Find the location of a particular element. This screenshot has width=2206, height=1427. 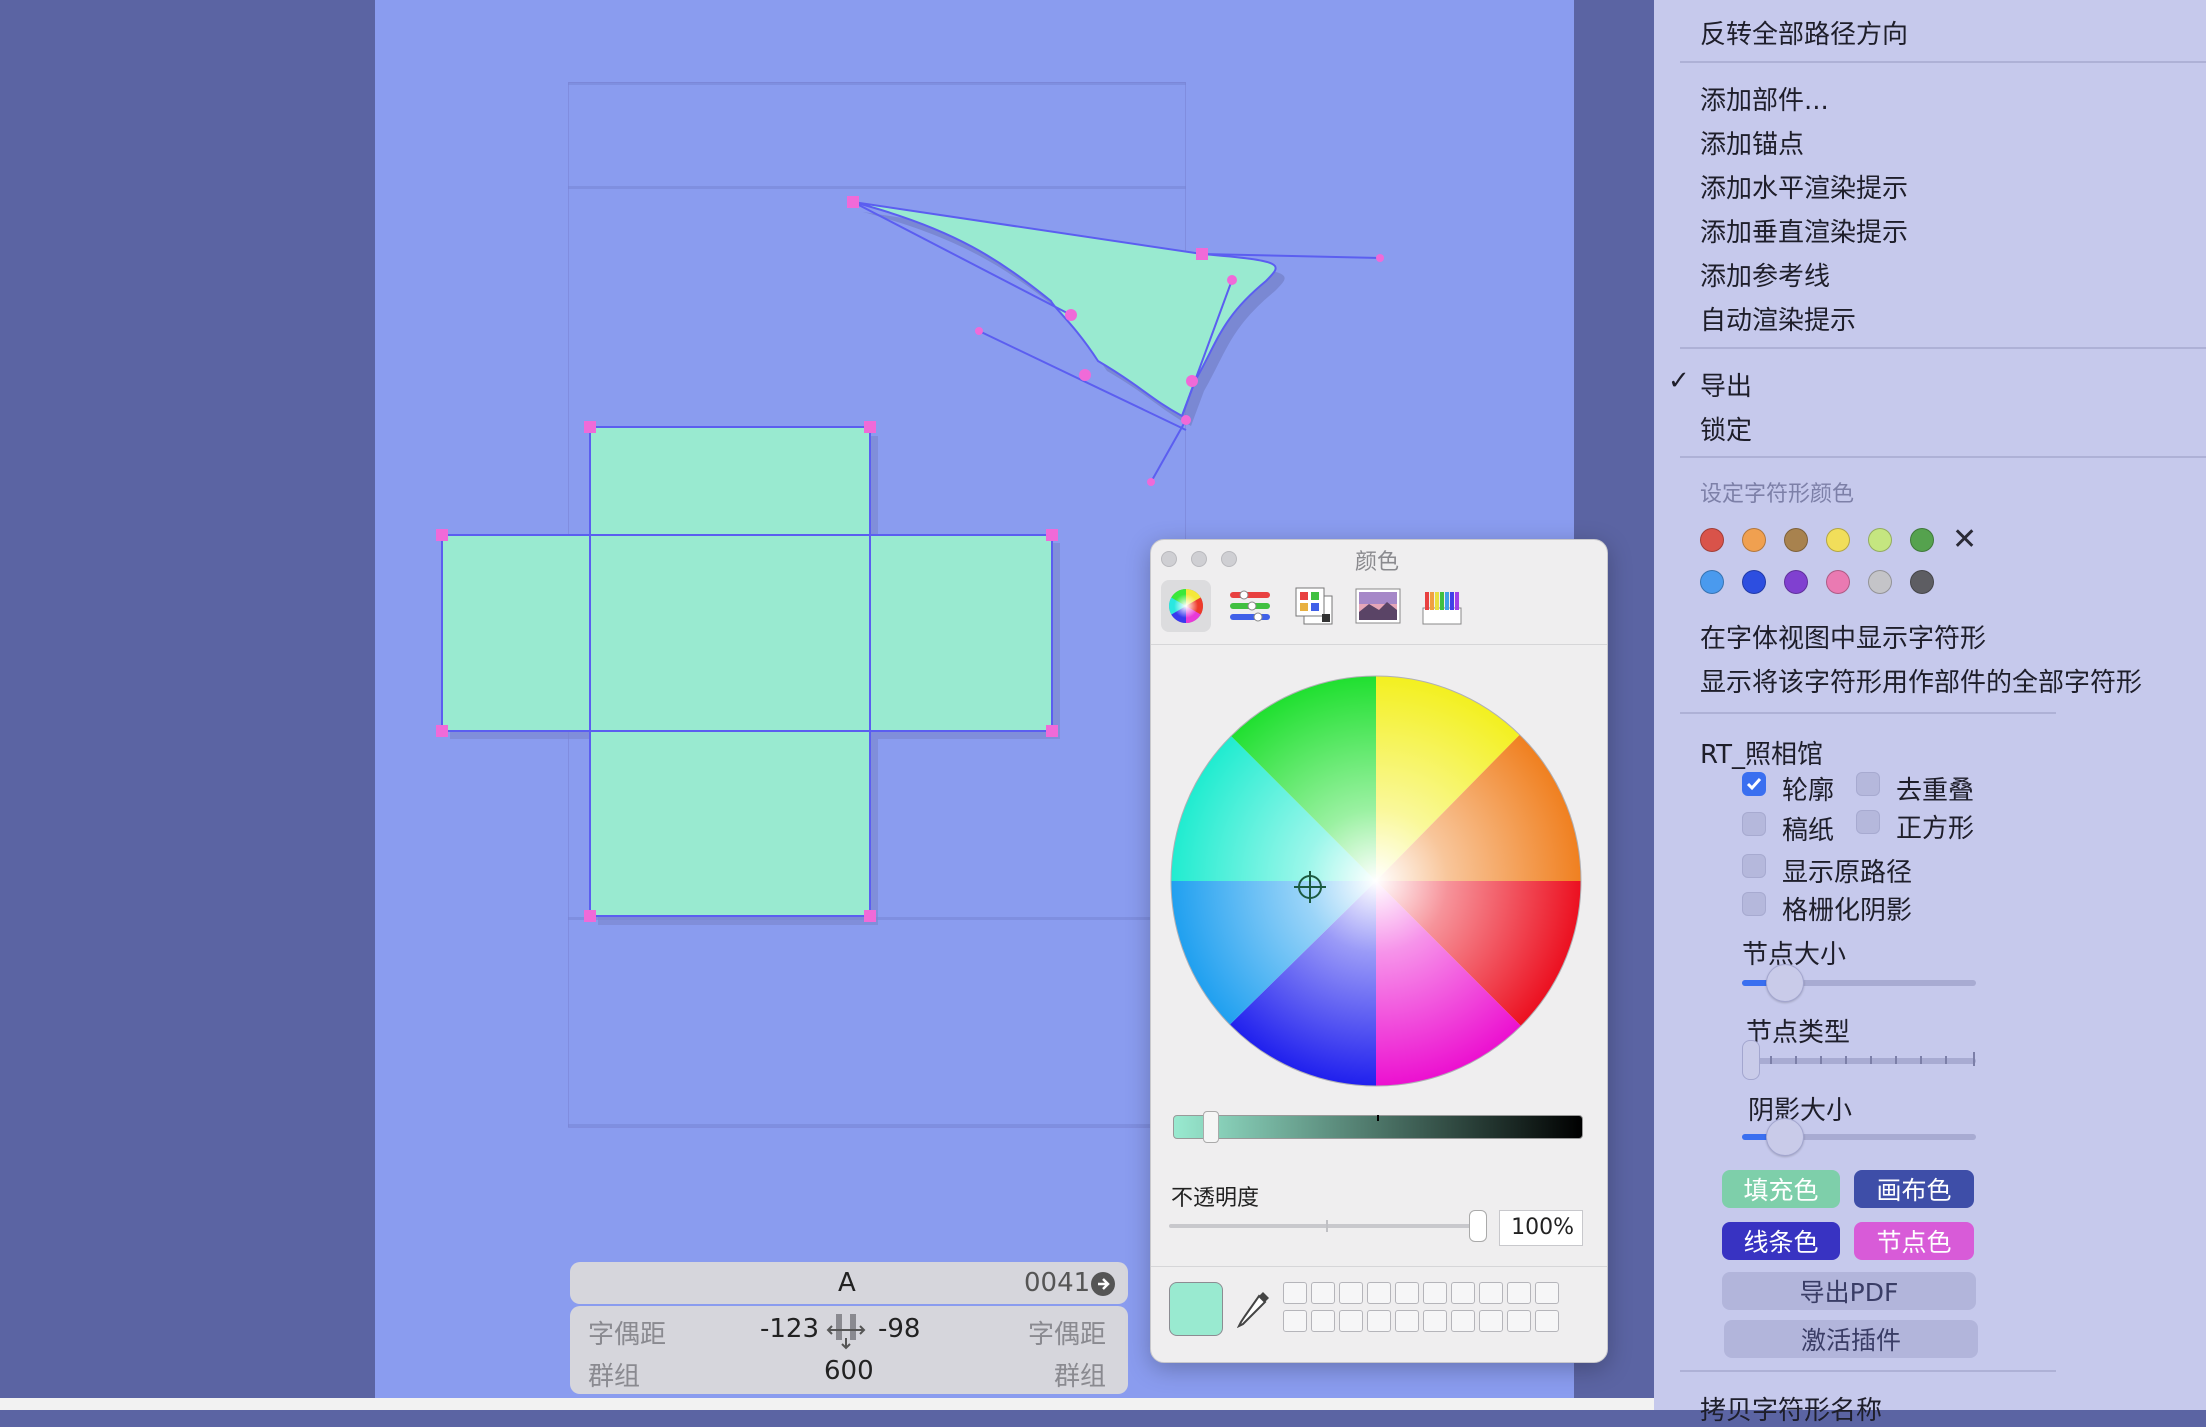

slider-node-type-knob is located at coordinates (1751, 1060).